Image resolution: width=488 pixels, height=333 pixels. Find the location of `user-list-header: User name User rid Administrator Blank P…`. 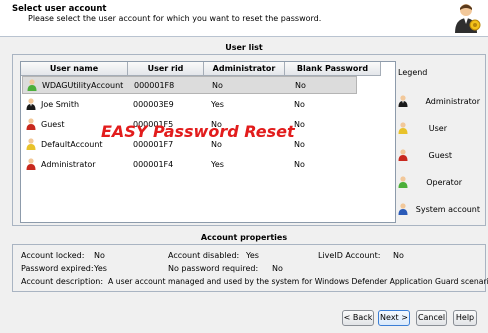

user-list-header: User name User rid Administrator Blank P… is located at coordinates (201, 69).